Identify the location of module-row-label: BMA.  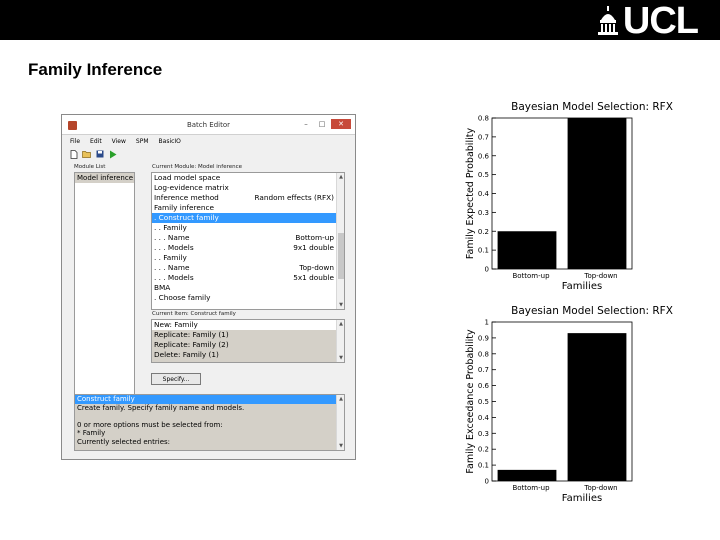
(162, 287).